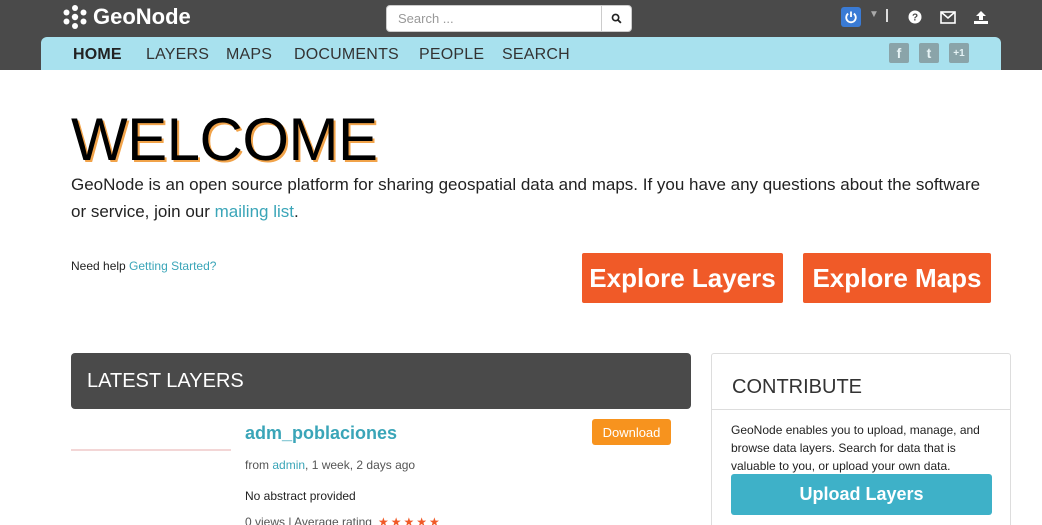 The height and width of the screenshot is (525, 1042). I want to click on page-title: WELCOME, so click(224, 139).